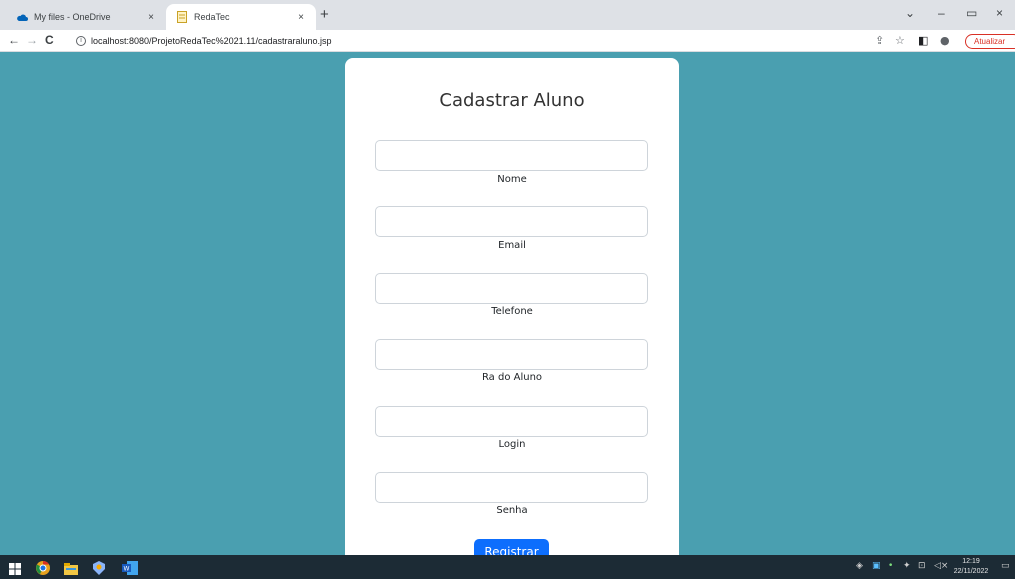 This screenshot has height=579, width=1015. What do you see at coordinates (22, 17) in the screenshot?
I see `onedrive-cloud-icon` at bounding box center [22, 17].